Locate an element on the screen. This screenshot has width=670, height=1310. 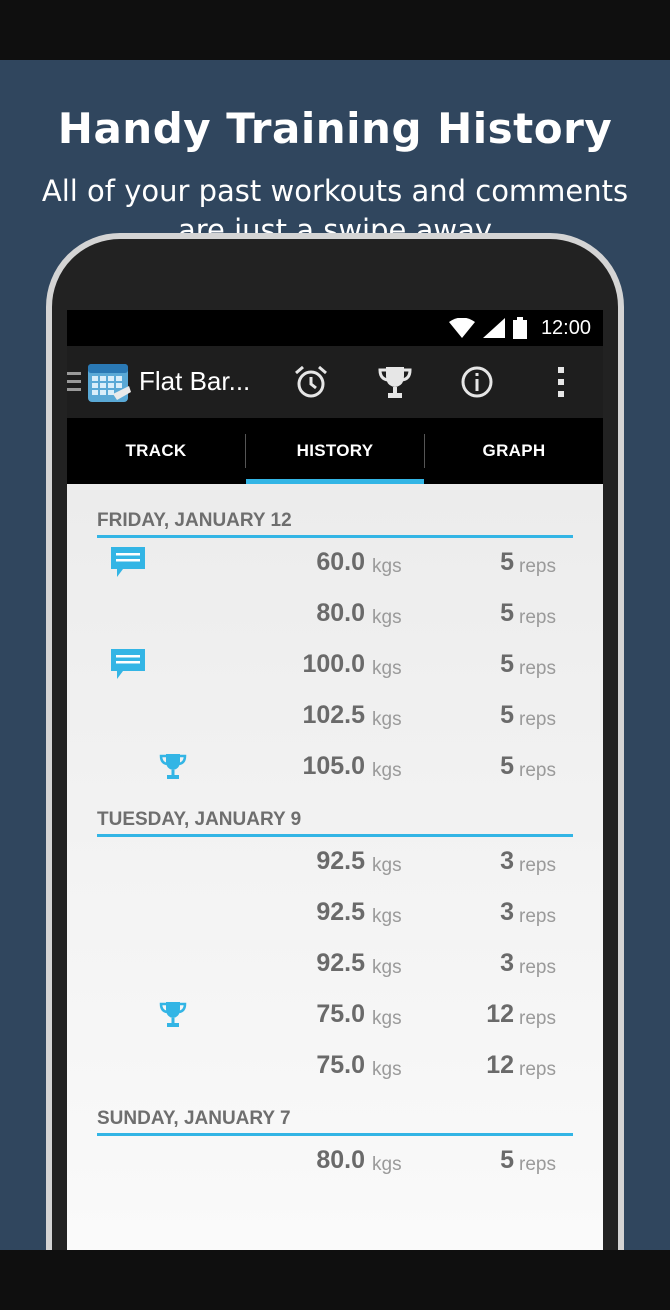
alarm-button is located at coordinates (311, 382).